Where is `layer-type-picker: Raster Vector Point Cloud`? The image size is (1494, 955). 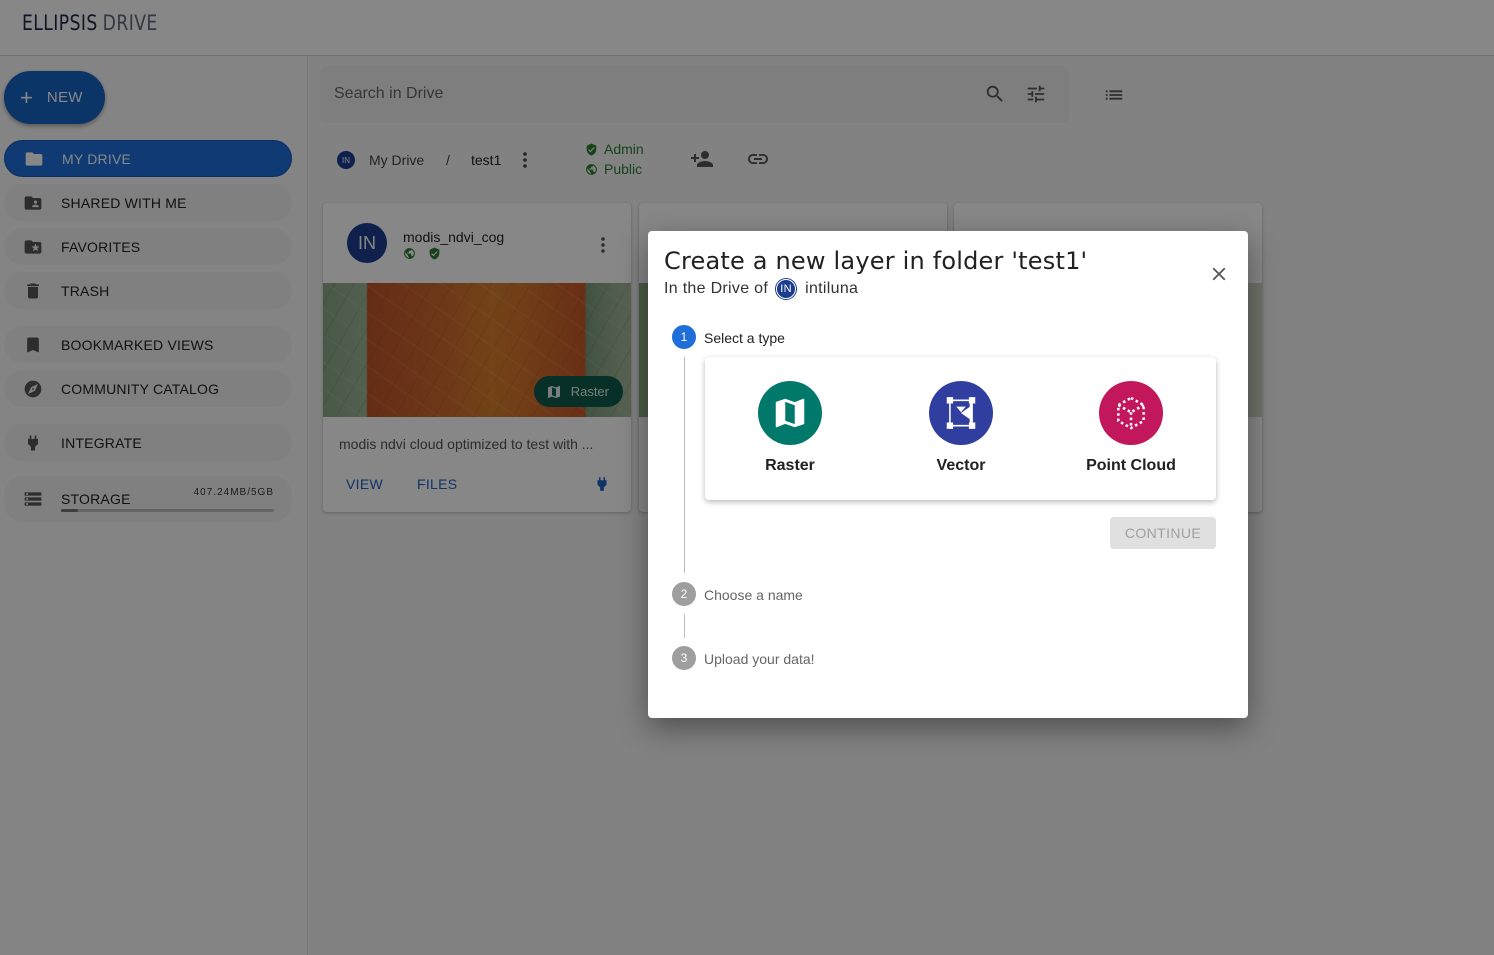 layer-type-picker: Raster Vector Point Cloud is located at coordinates (960, 428).